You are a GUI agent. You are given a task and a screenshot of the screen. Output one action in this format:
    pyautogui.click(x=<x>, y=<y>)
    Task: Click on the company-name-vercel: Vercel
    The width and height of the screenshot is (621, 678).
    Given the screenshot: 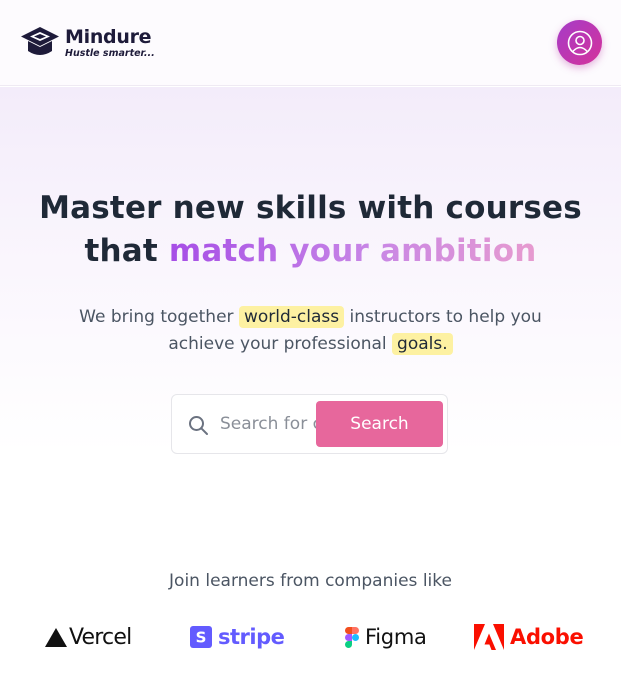 What is the action you would take?
    pyautogui.click(x=100, y=637)
    